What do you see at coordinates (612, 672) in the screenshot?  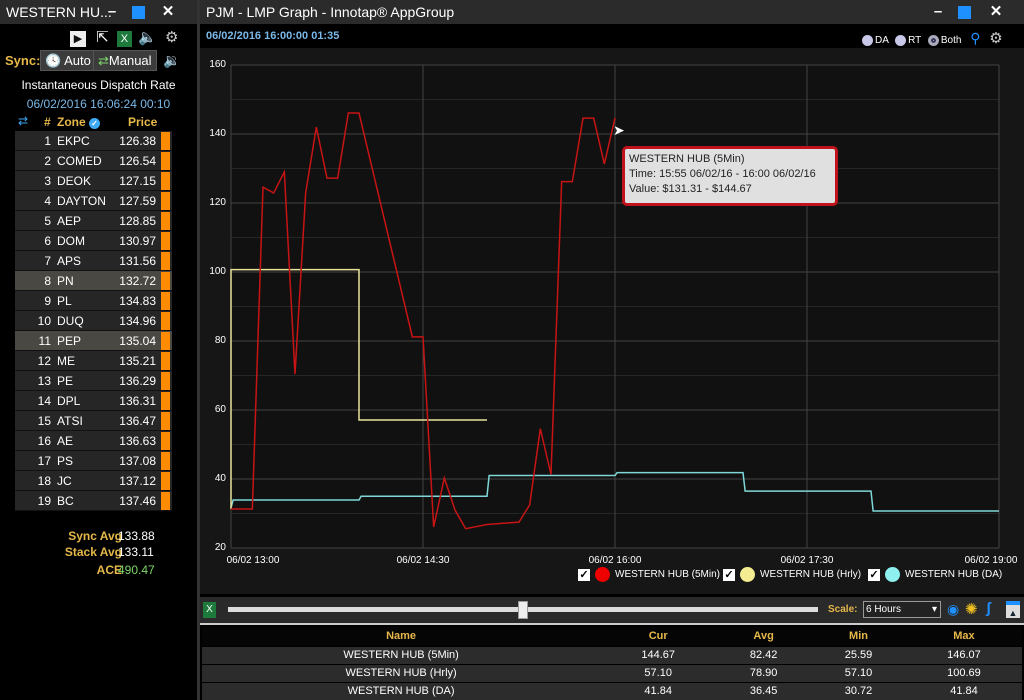 I see `table-row: WESTERN HUB (Hrly) 57.10 78.90 57.10 100.69` at bounding box center [612, 672].